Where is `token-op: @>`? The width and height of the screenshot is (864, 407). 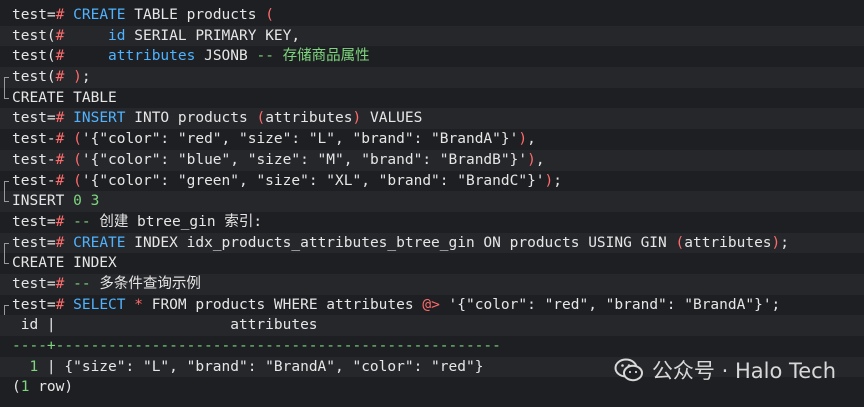
token-op: @> is located at coordinates (431, 304).